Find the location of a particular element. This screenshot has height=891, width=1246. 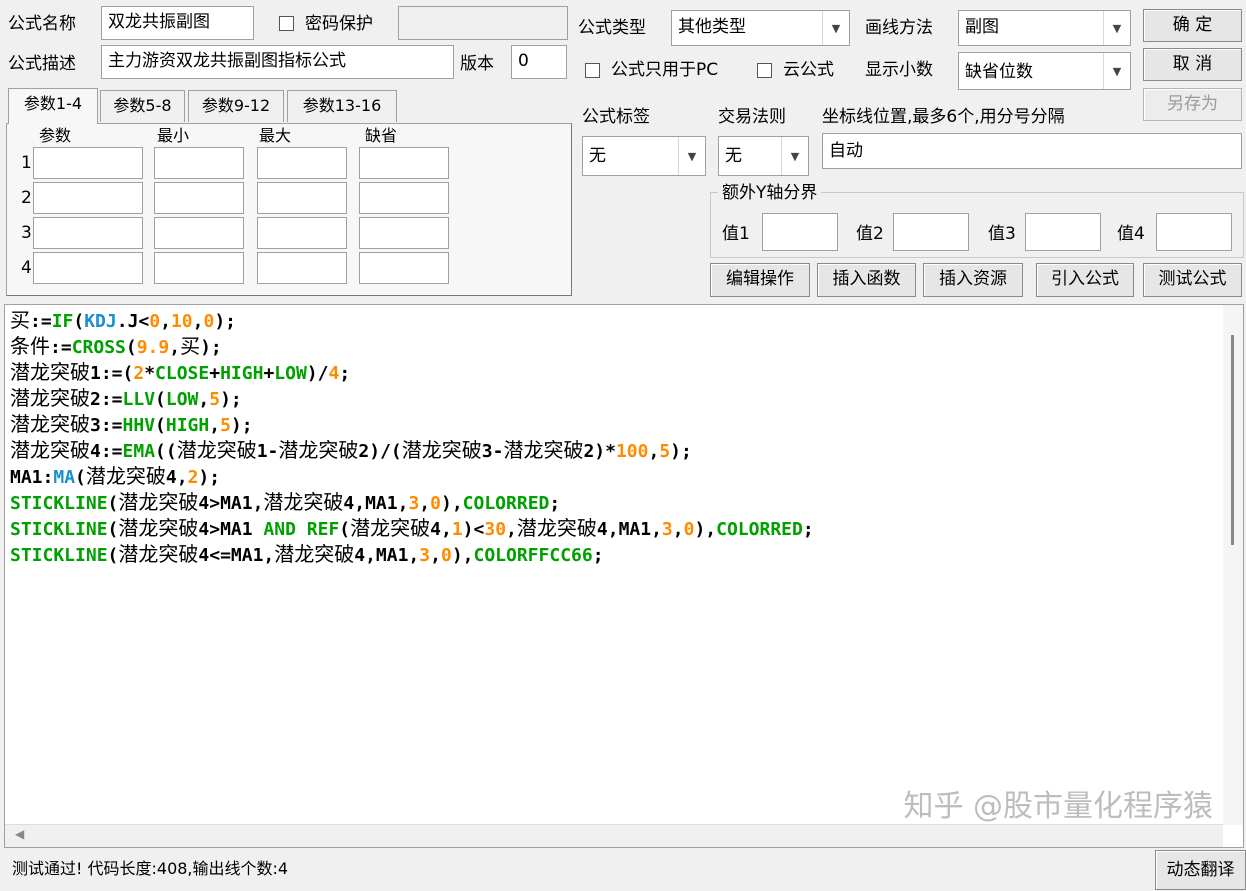

tab-params-5-8: 参数5-8 is located at coordinates (142, 106).